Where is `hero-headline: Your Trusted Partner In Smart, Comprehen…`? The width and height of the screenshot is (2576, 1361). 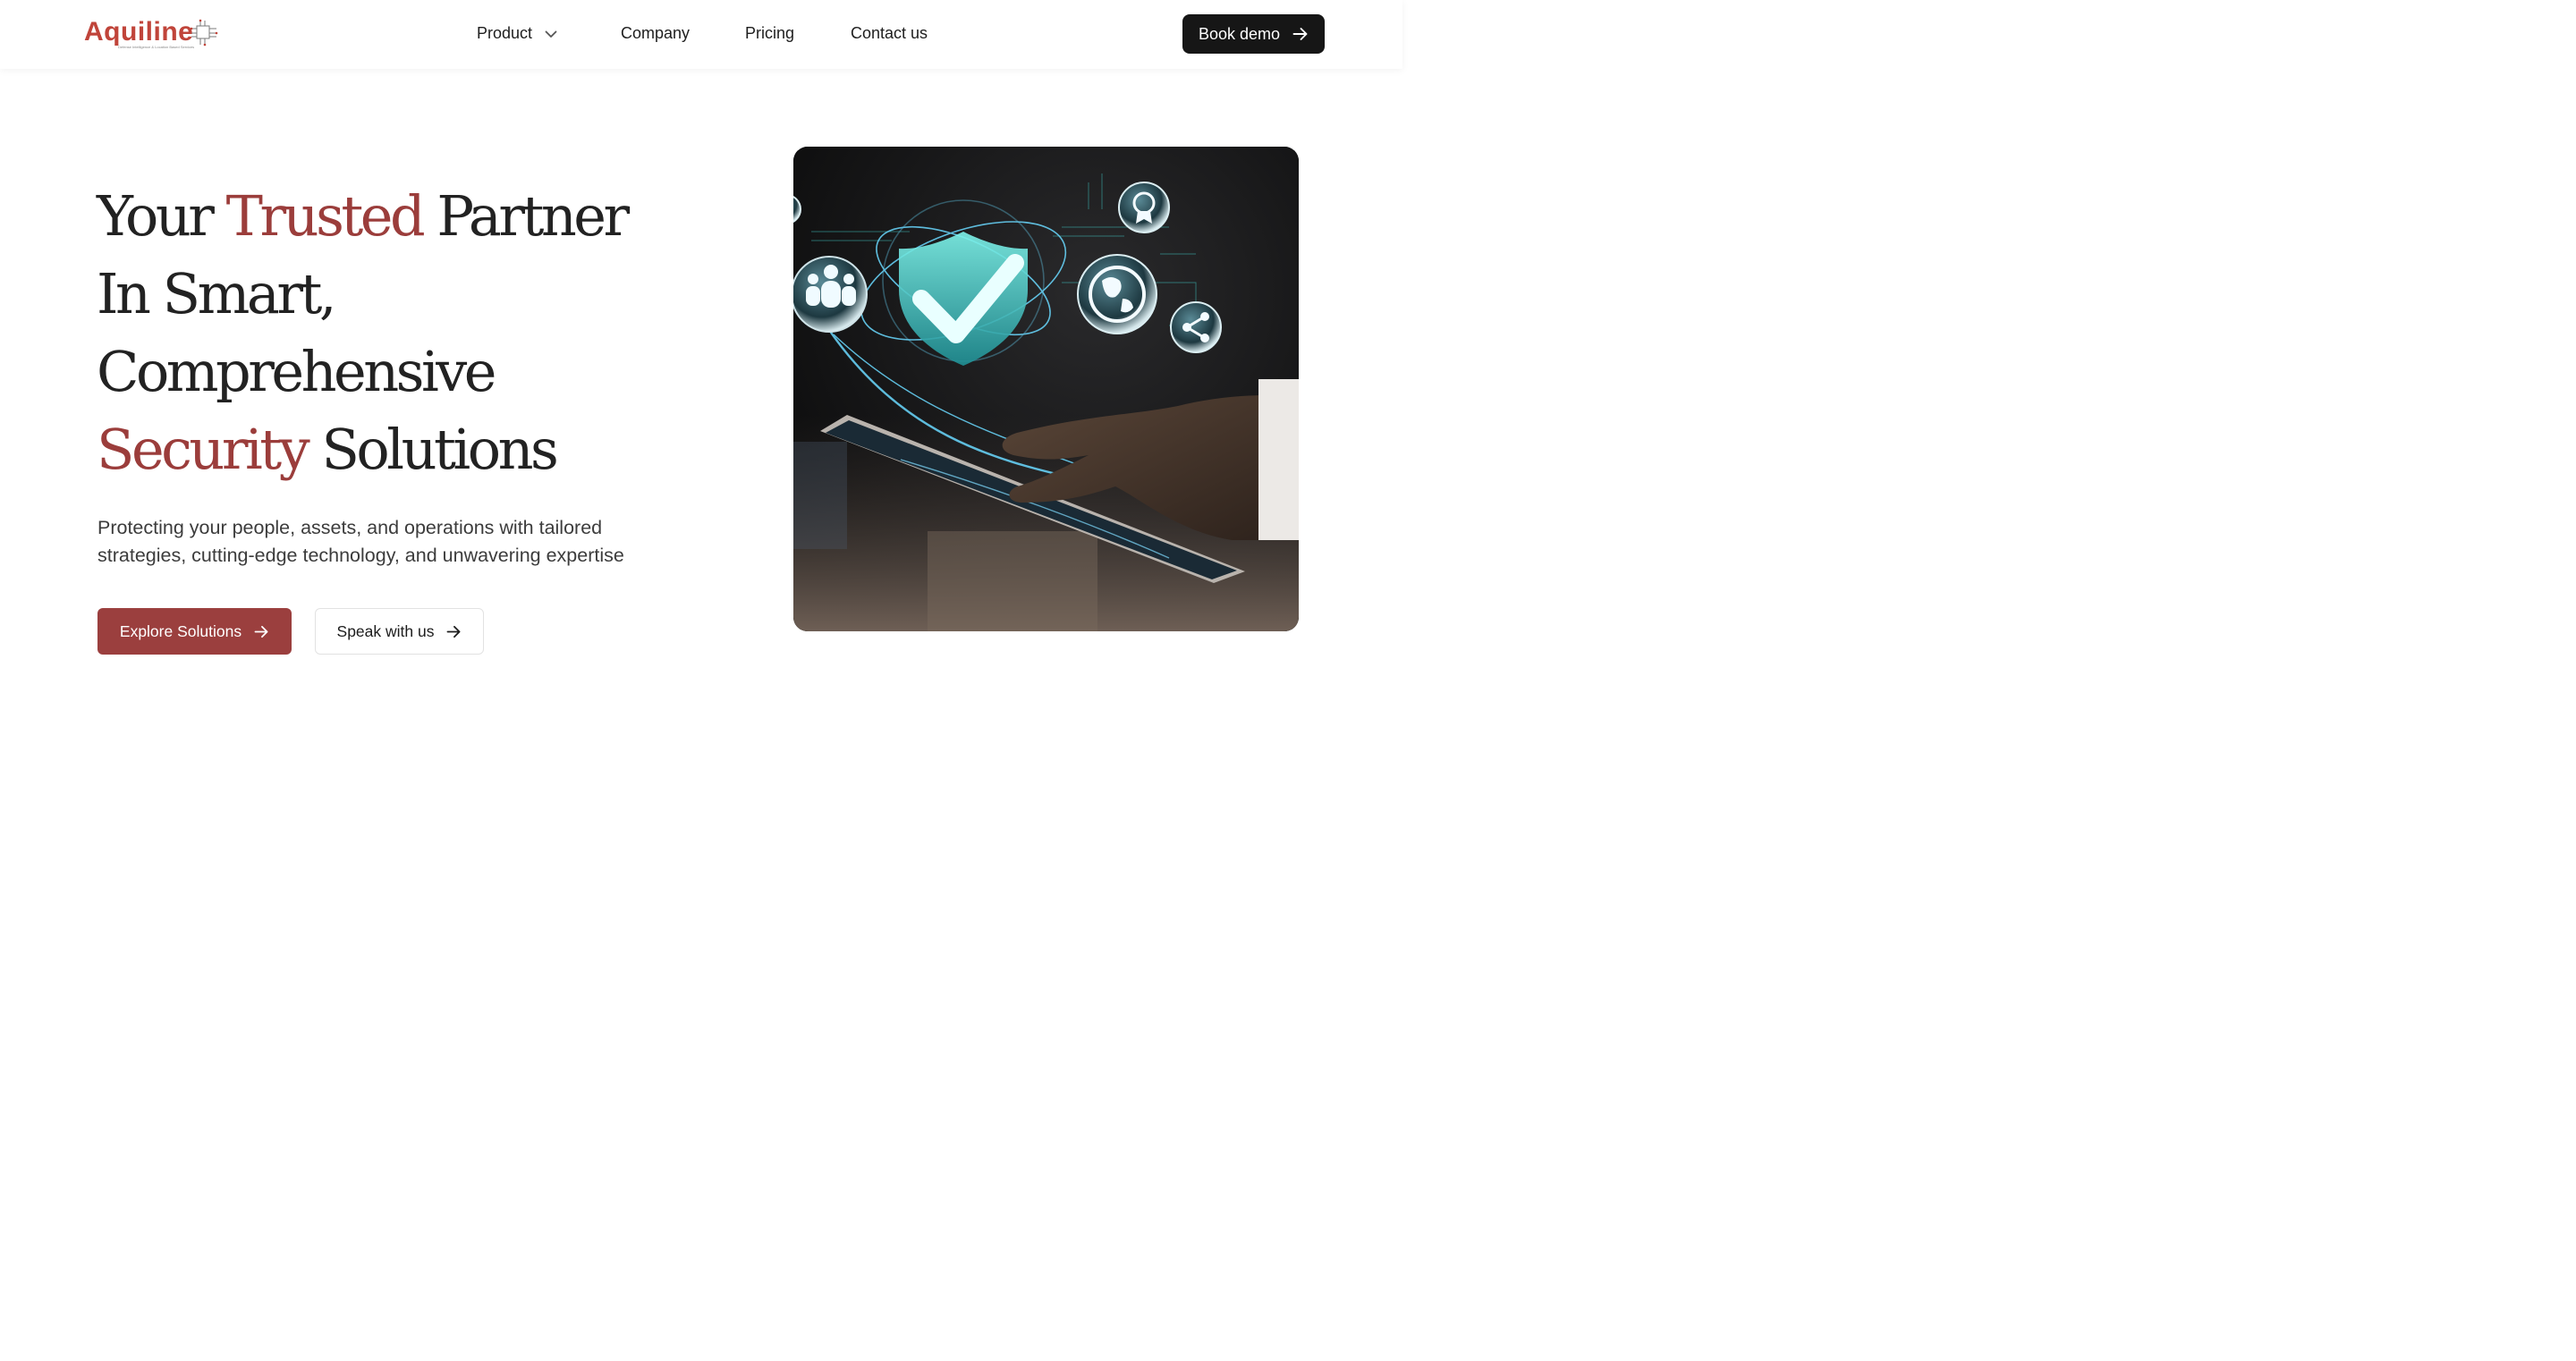 hero-headline: Your Trusted Partner In Smart, Comprehen… is located at coordinates (383, 332).